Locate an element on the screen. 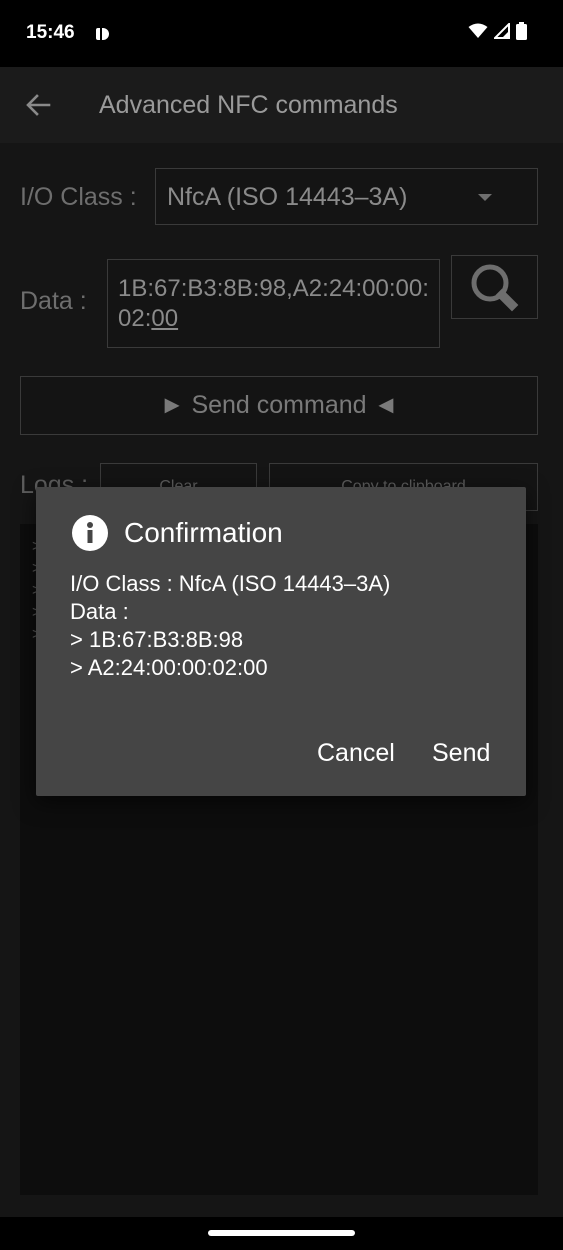 This screenshot has height=1250, width=563. home-handle is located at coordinates (281, 1233).